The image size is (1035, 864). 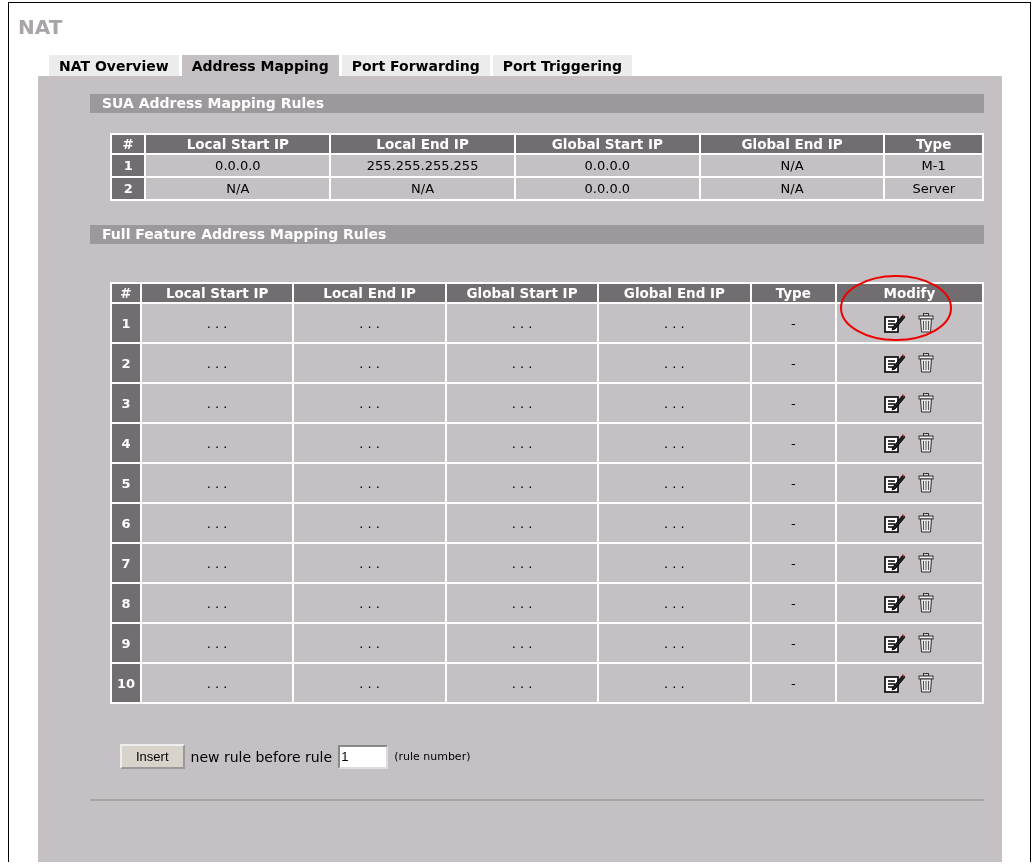 I want to click on insert-label: new rule before rule, so click(x=261, y=756).